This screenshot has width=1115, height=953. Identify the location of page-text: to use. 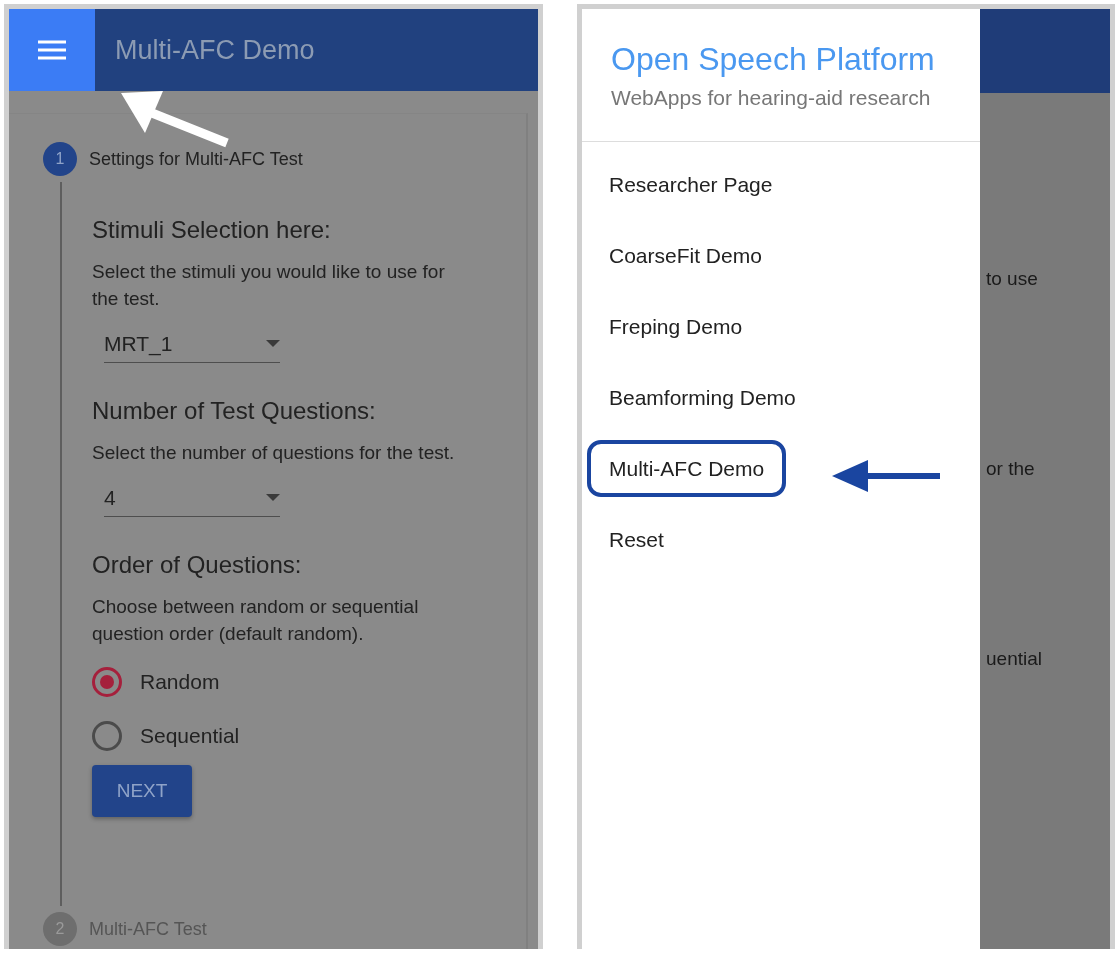
(1012, 279).